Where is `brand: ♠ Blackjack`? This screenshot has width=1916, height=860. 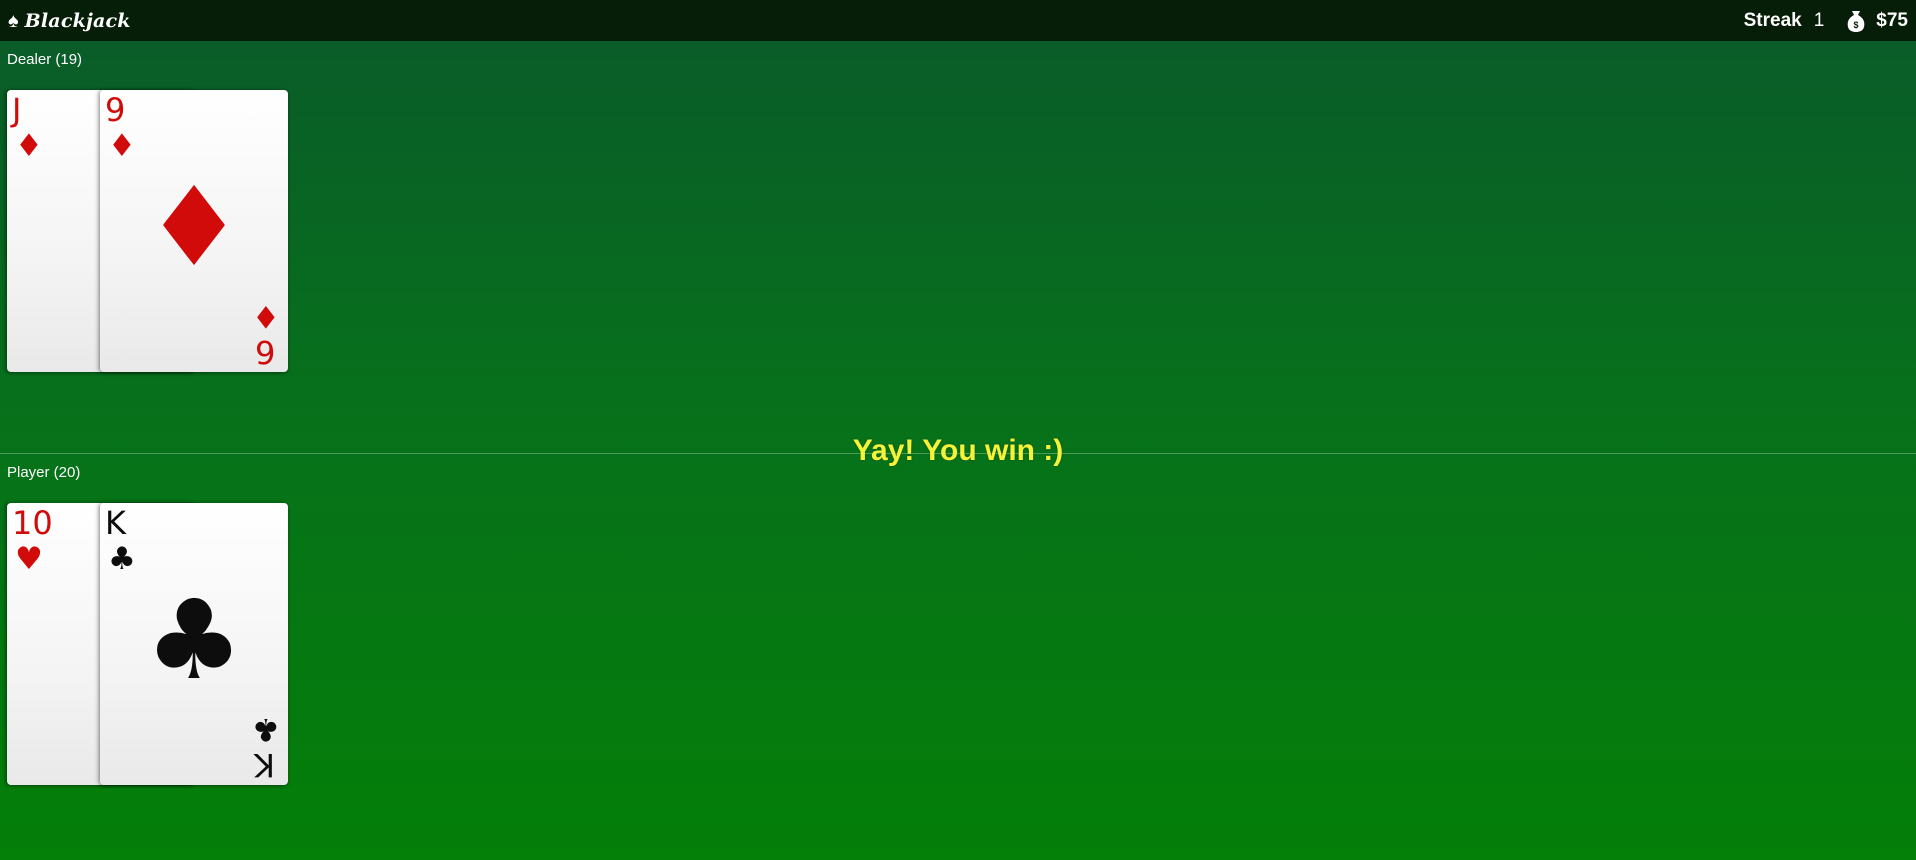
brand: ♠ Blackjack is located at coordinates (69, 21).